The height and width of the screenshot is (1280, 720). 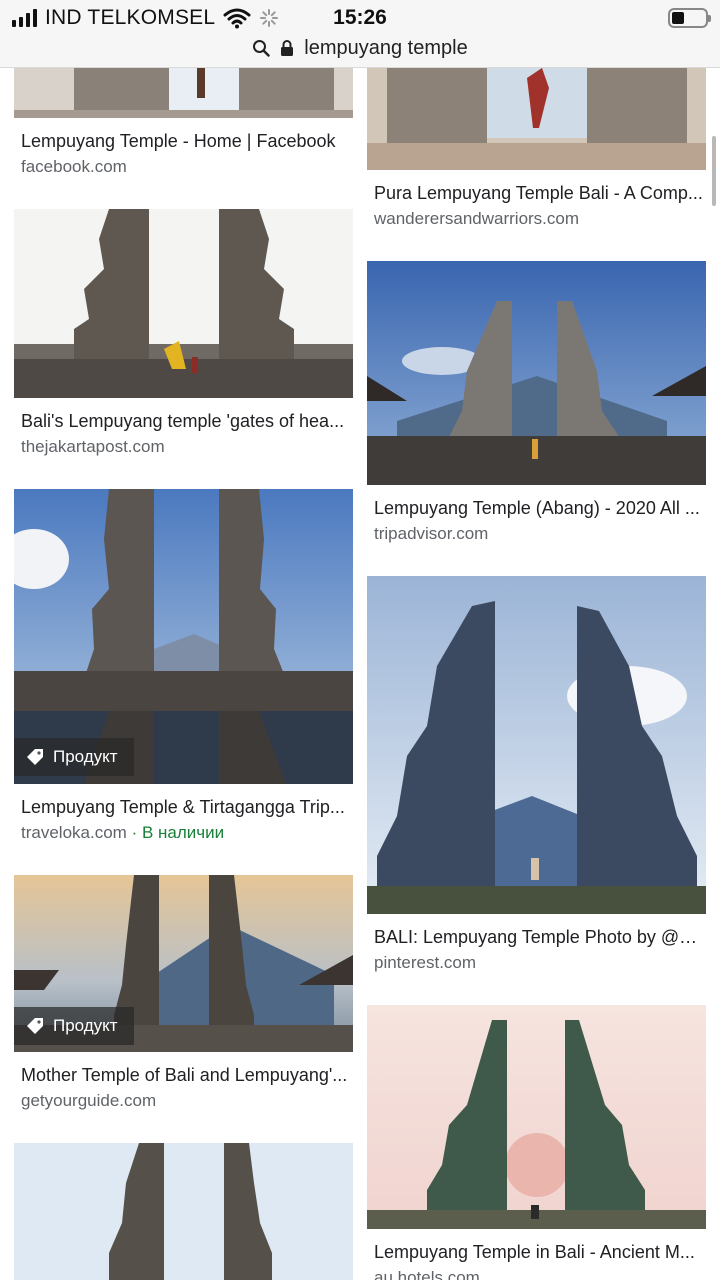 What do you see at coordinates (386, 47) in the screenshot?
I see `address-bar-query: lempuyang temple` at bounding box center [386, 47].